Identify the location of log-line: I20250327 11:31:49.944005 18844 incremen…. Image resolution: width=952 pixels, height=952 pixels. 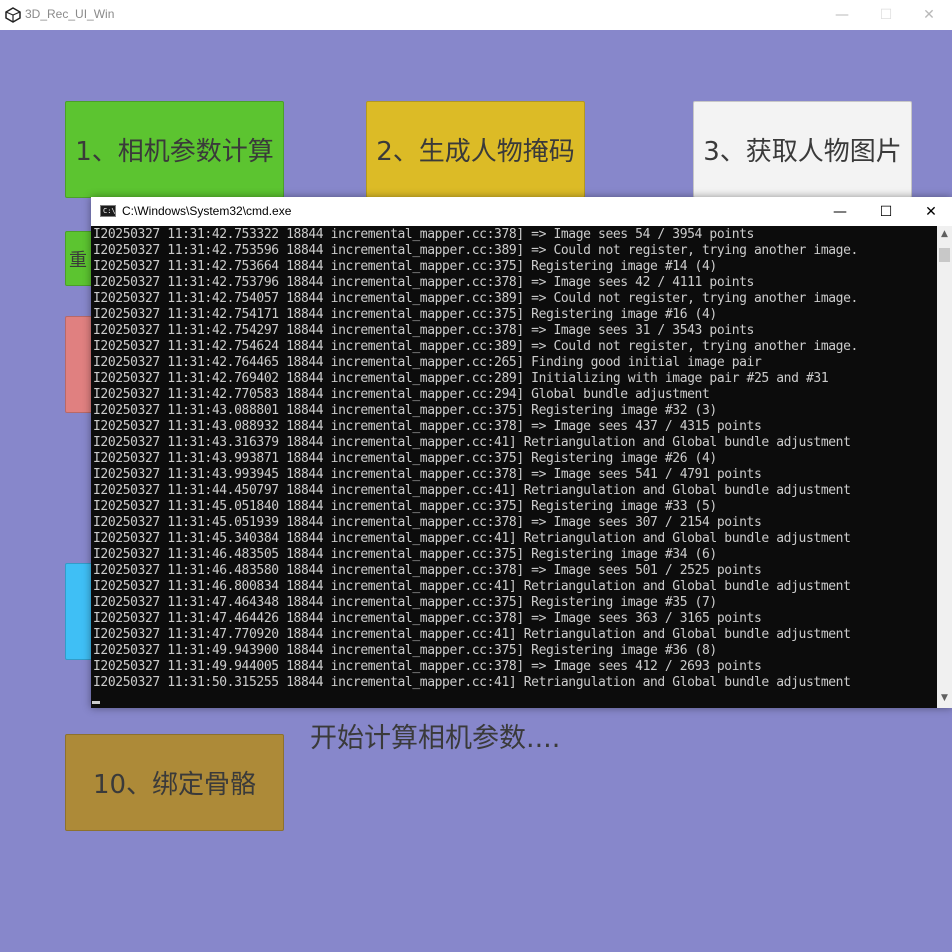
(427, 666).